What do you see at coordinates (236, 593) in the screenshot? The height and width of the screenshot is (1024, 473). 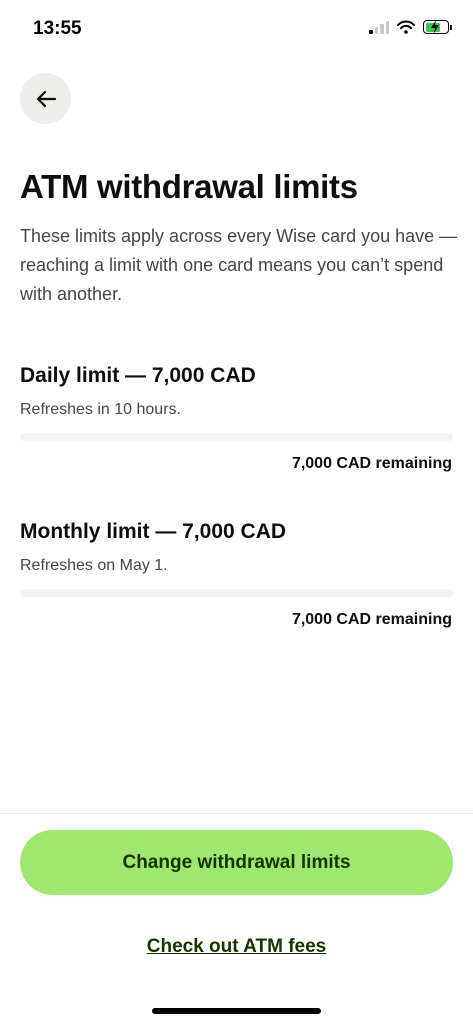 I see `monthly-limit-progress` at bounding box center [236, 593].